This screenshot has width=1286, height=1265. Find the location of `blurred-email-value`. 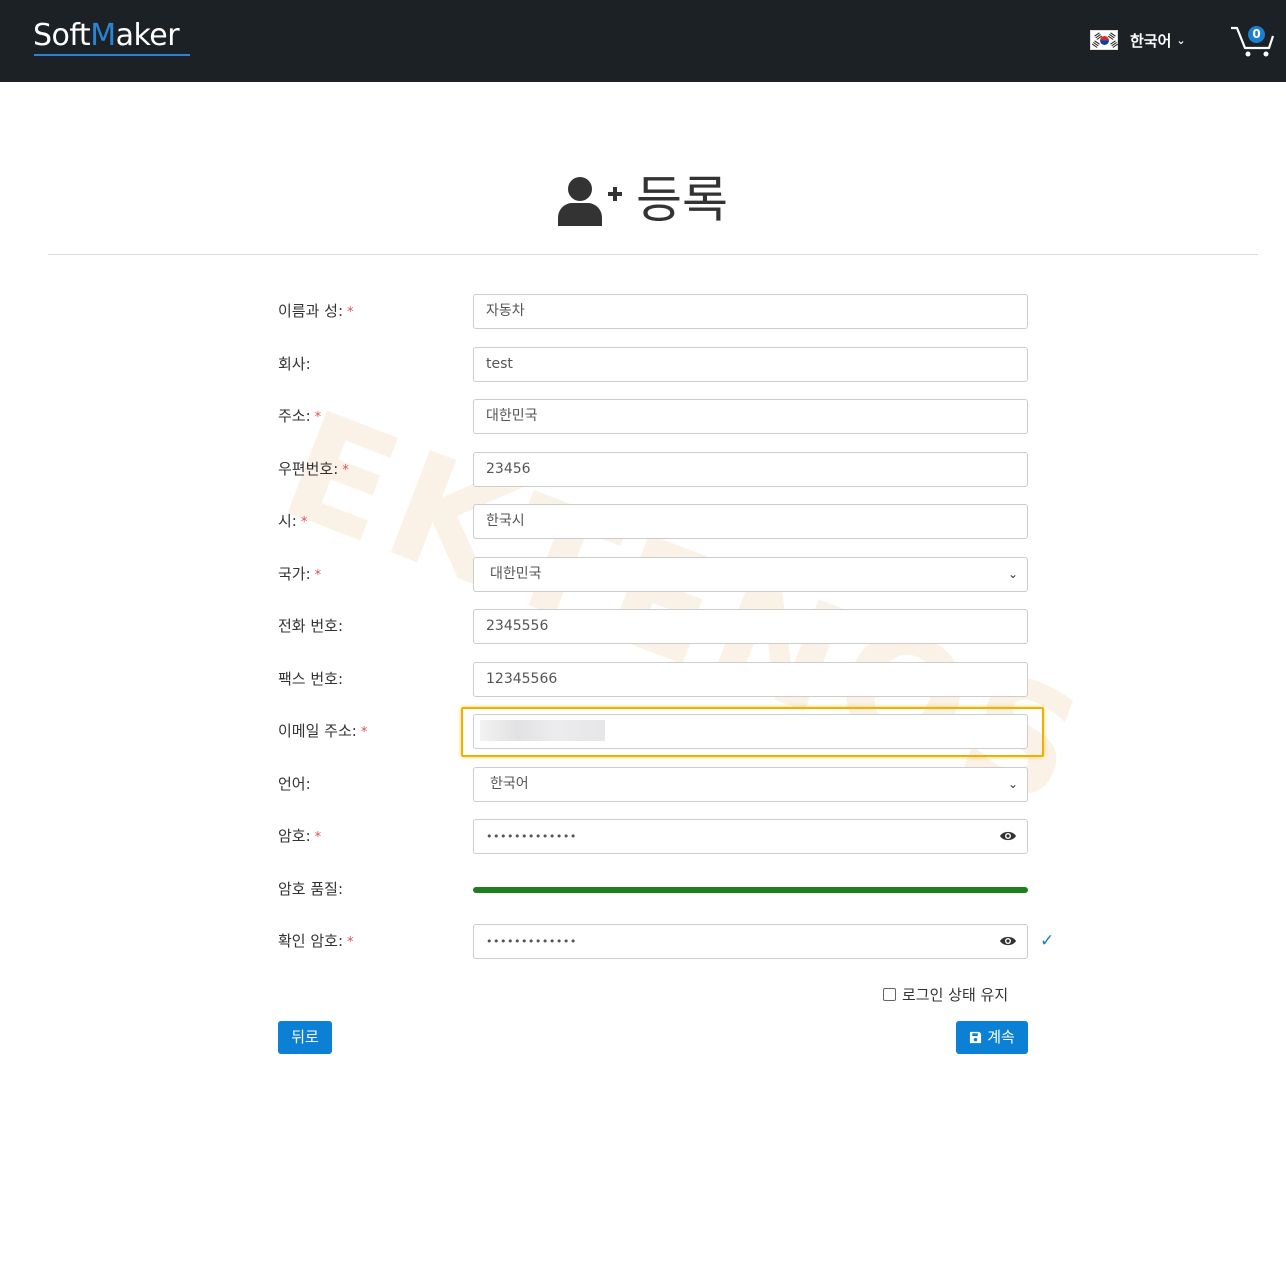

blurred-email-value is located at coordinates (542, 730).